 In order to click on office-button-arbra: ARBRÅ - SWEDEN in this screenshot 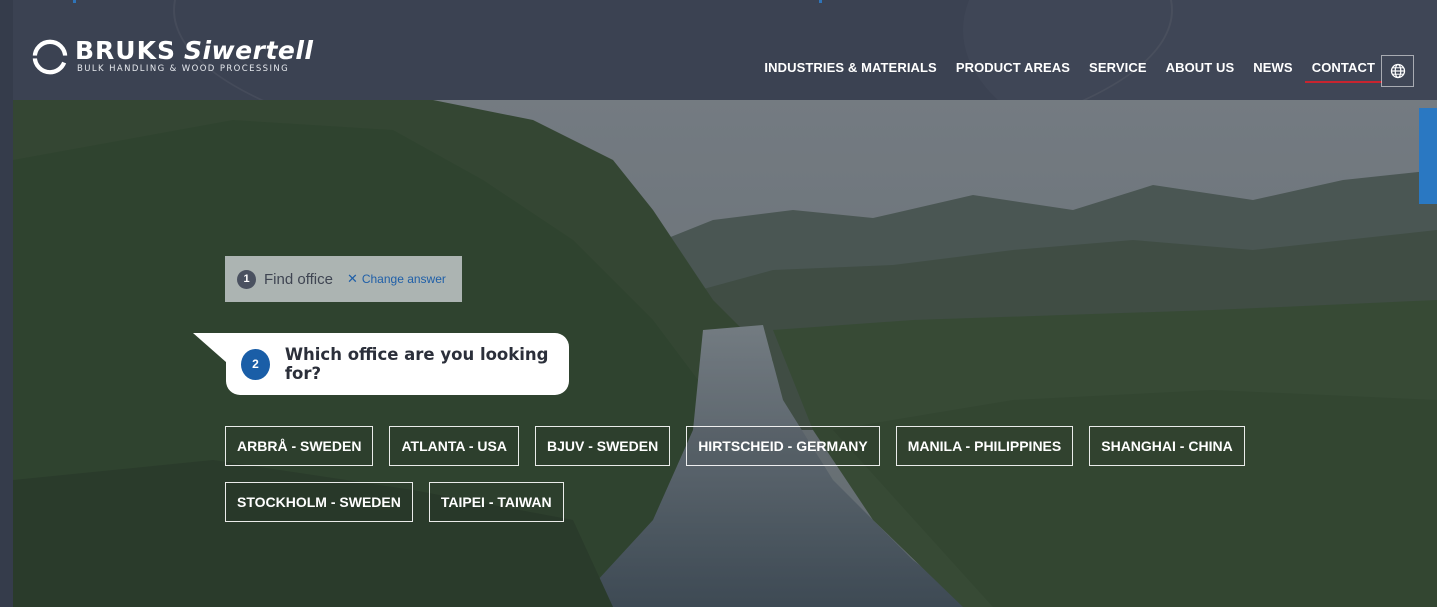, I will do `click(299, 446)`.